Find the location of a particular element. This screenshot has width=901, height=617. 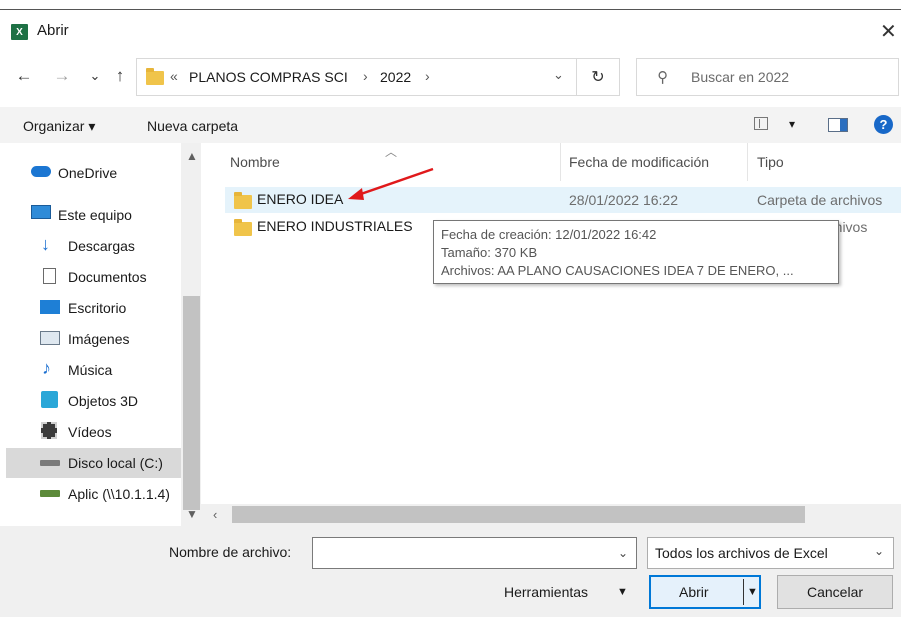

split-divider is located at coordinates (743, 592).